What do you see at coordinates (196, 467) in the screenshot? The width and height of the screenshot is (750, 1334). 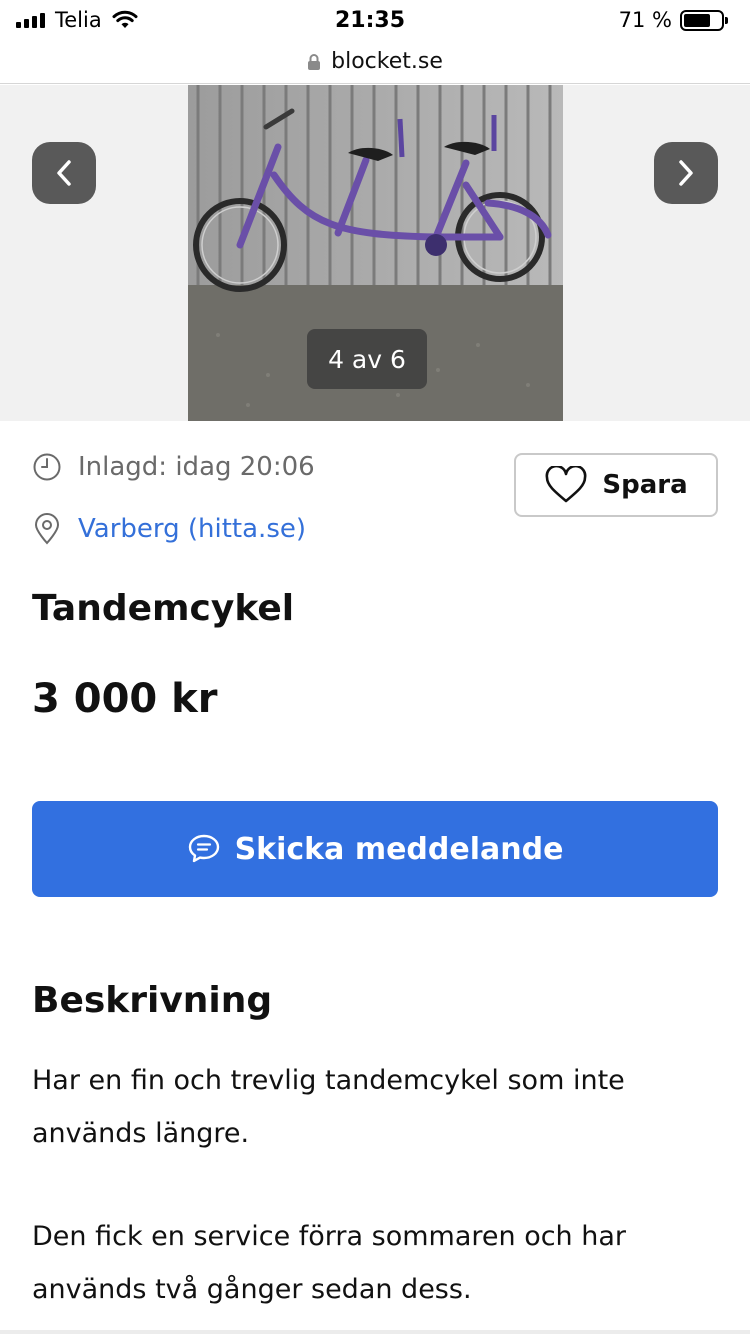 I see `posted-date: Inlagd: idag 20:06` at bounding box center [196, 467].